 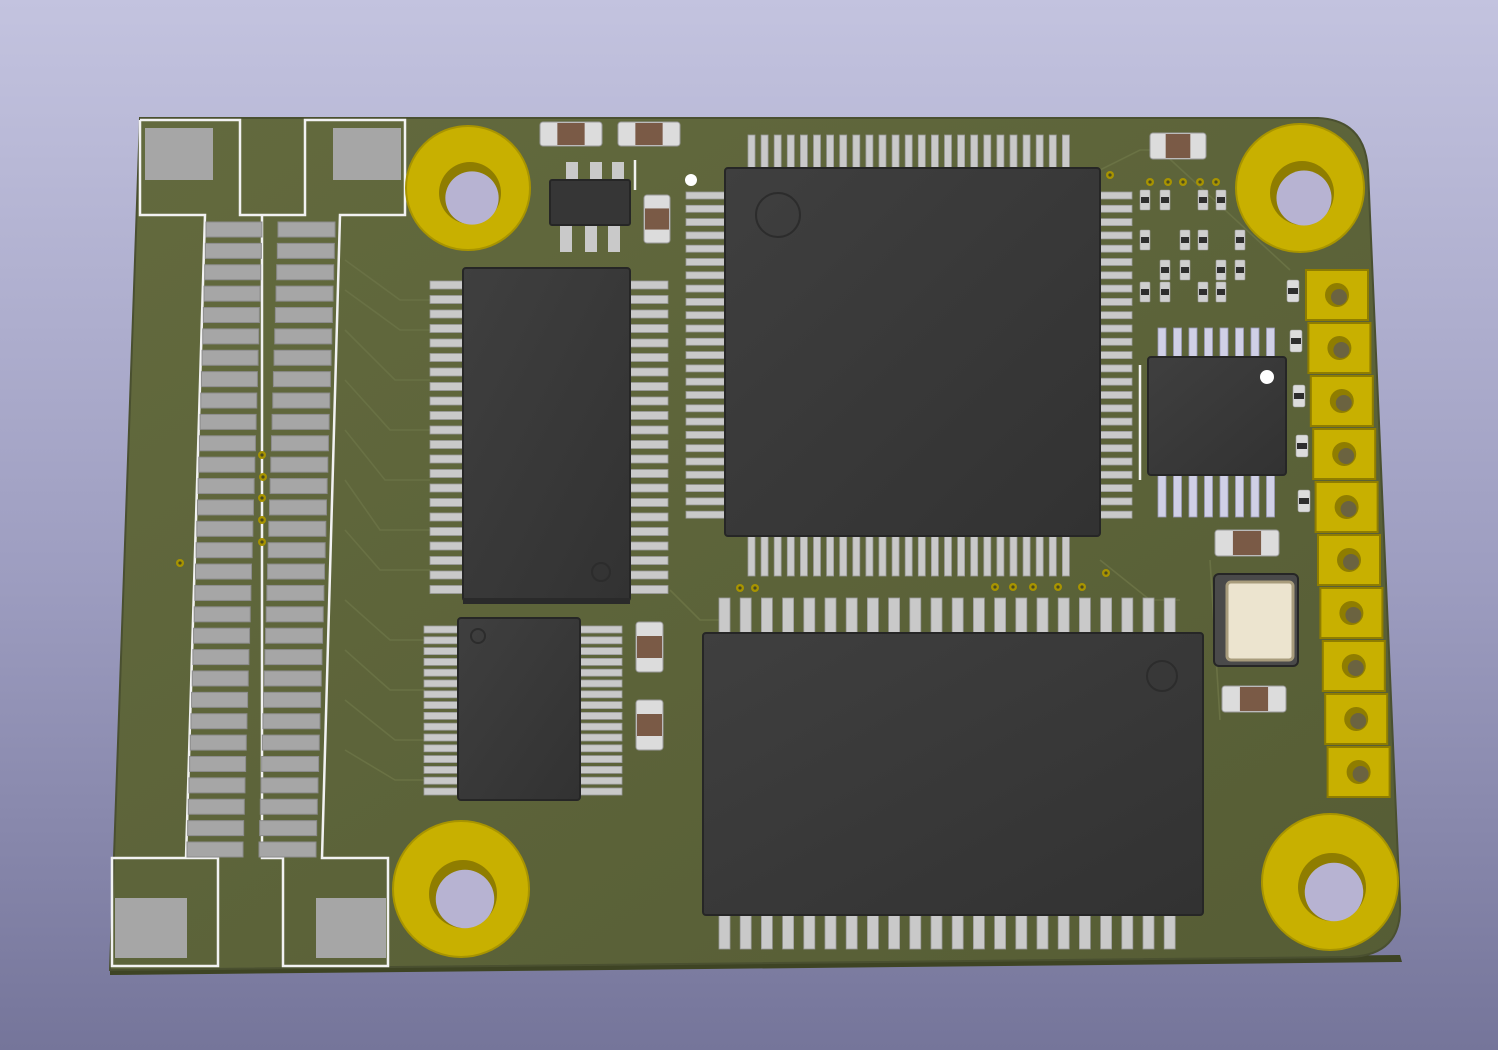 What do you see at coordinates (367, 154) in the screenshot?
I see `edge-pad-big-tr` at bounding box center [367, 154].